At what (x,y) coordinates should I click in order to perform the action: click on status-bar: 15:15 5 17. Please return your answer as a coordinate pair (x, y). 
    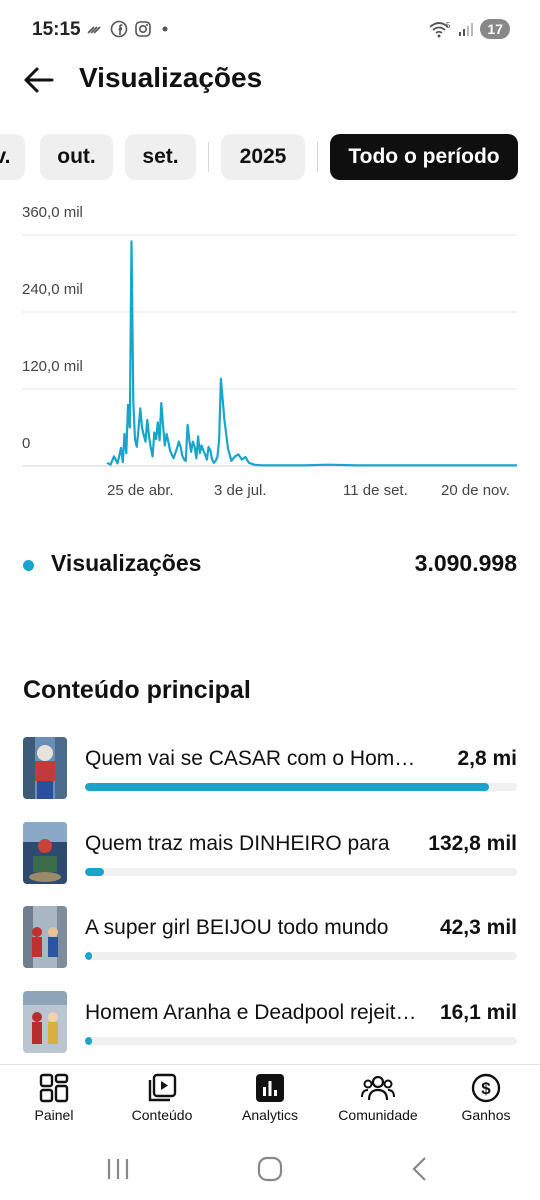
    Looking at the image, I should click on (270, 30).